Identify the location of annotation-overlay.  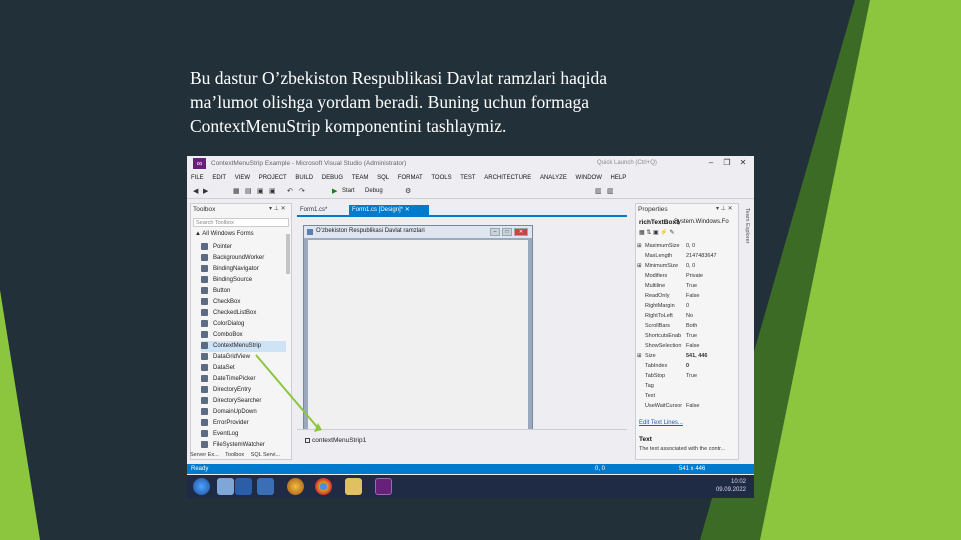
(288, 393).